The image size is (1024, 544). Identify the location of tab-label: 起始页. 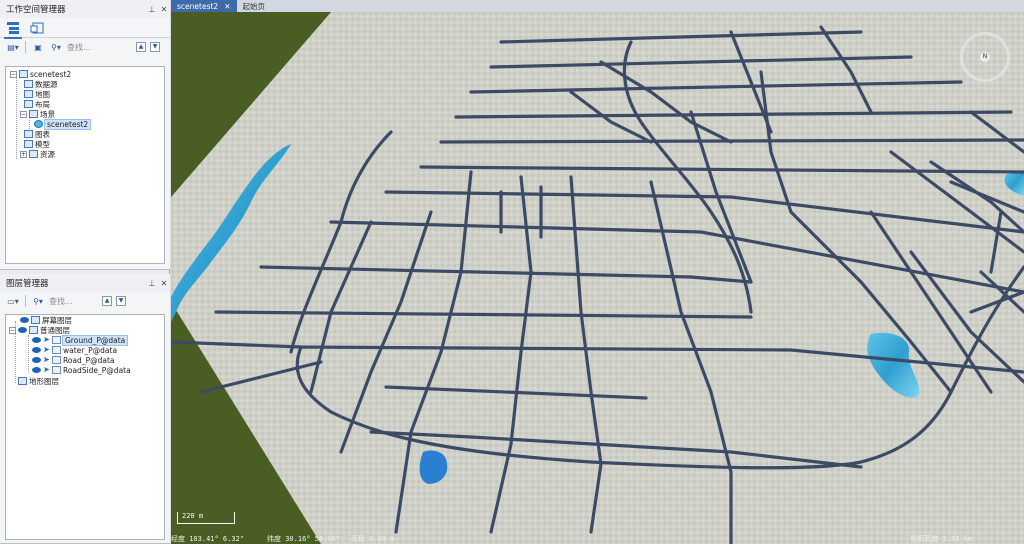
(254, 6).